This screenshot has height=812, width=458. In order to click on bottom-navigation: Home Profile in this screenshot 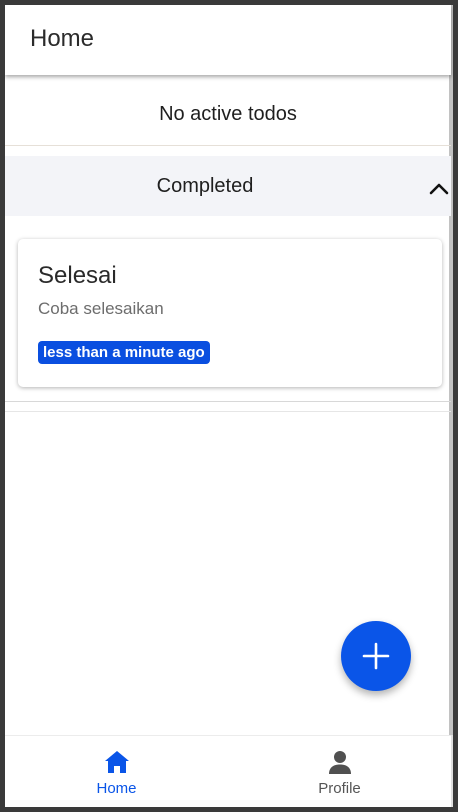, I will do `click(228, 771)`.